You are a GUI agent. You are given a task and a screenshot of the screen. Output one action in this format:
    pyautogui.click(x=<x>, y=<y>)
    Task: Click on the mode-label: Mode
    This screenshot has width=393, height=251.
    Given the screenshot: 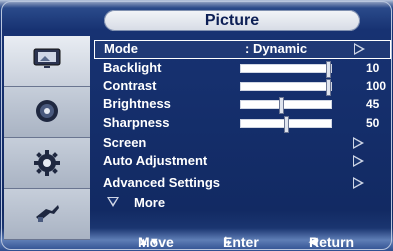 What is the action you would take?
    pyautogui.click(x=121, y=48)
    